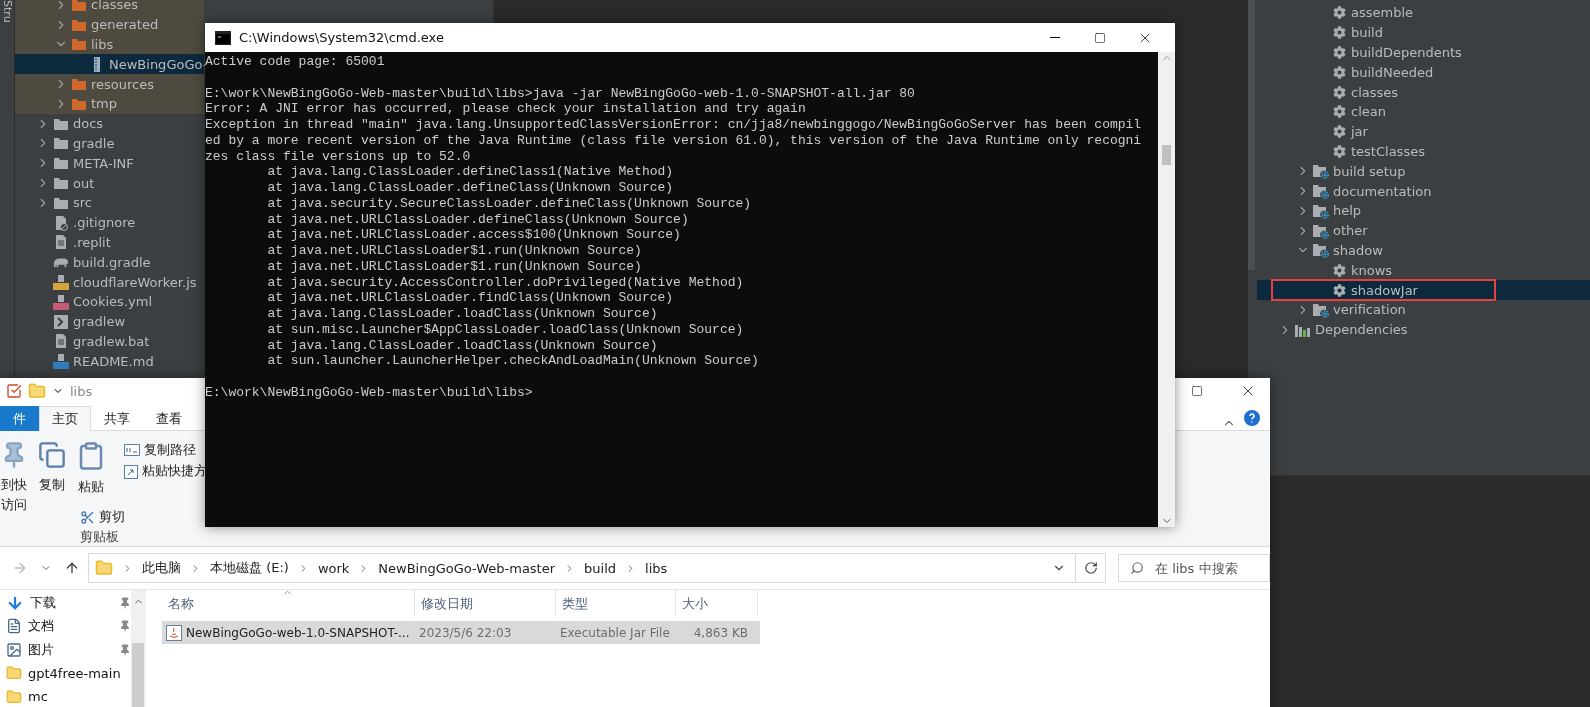  Describe the element at coordinates (333, 568) in the screenshot. I see `breadcrumb: work` at that location.